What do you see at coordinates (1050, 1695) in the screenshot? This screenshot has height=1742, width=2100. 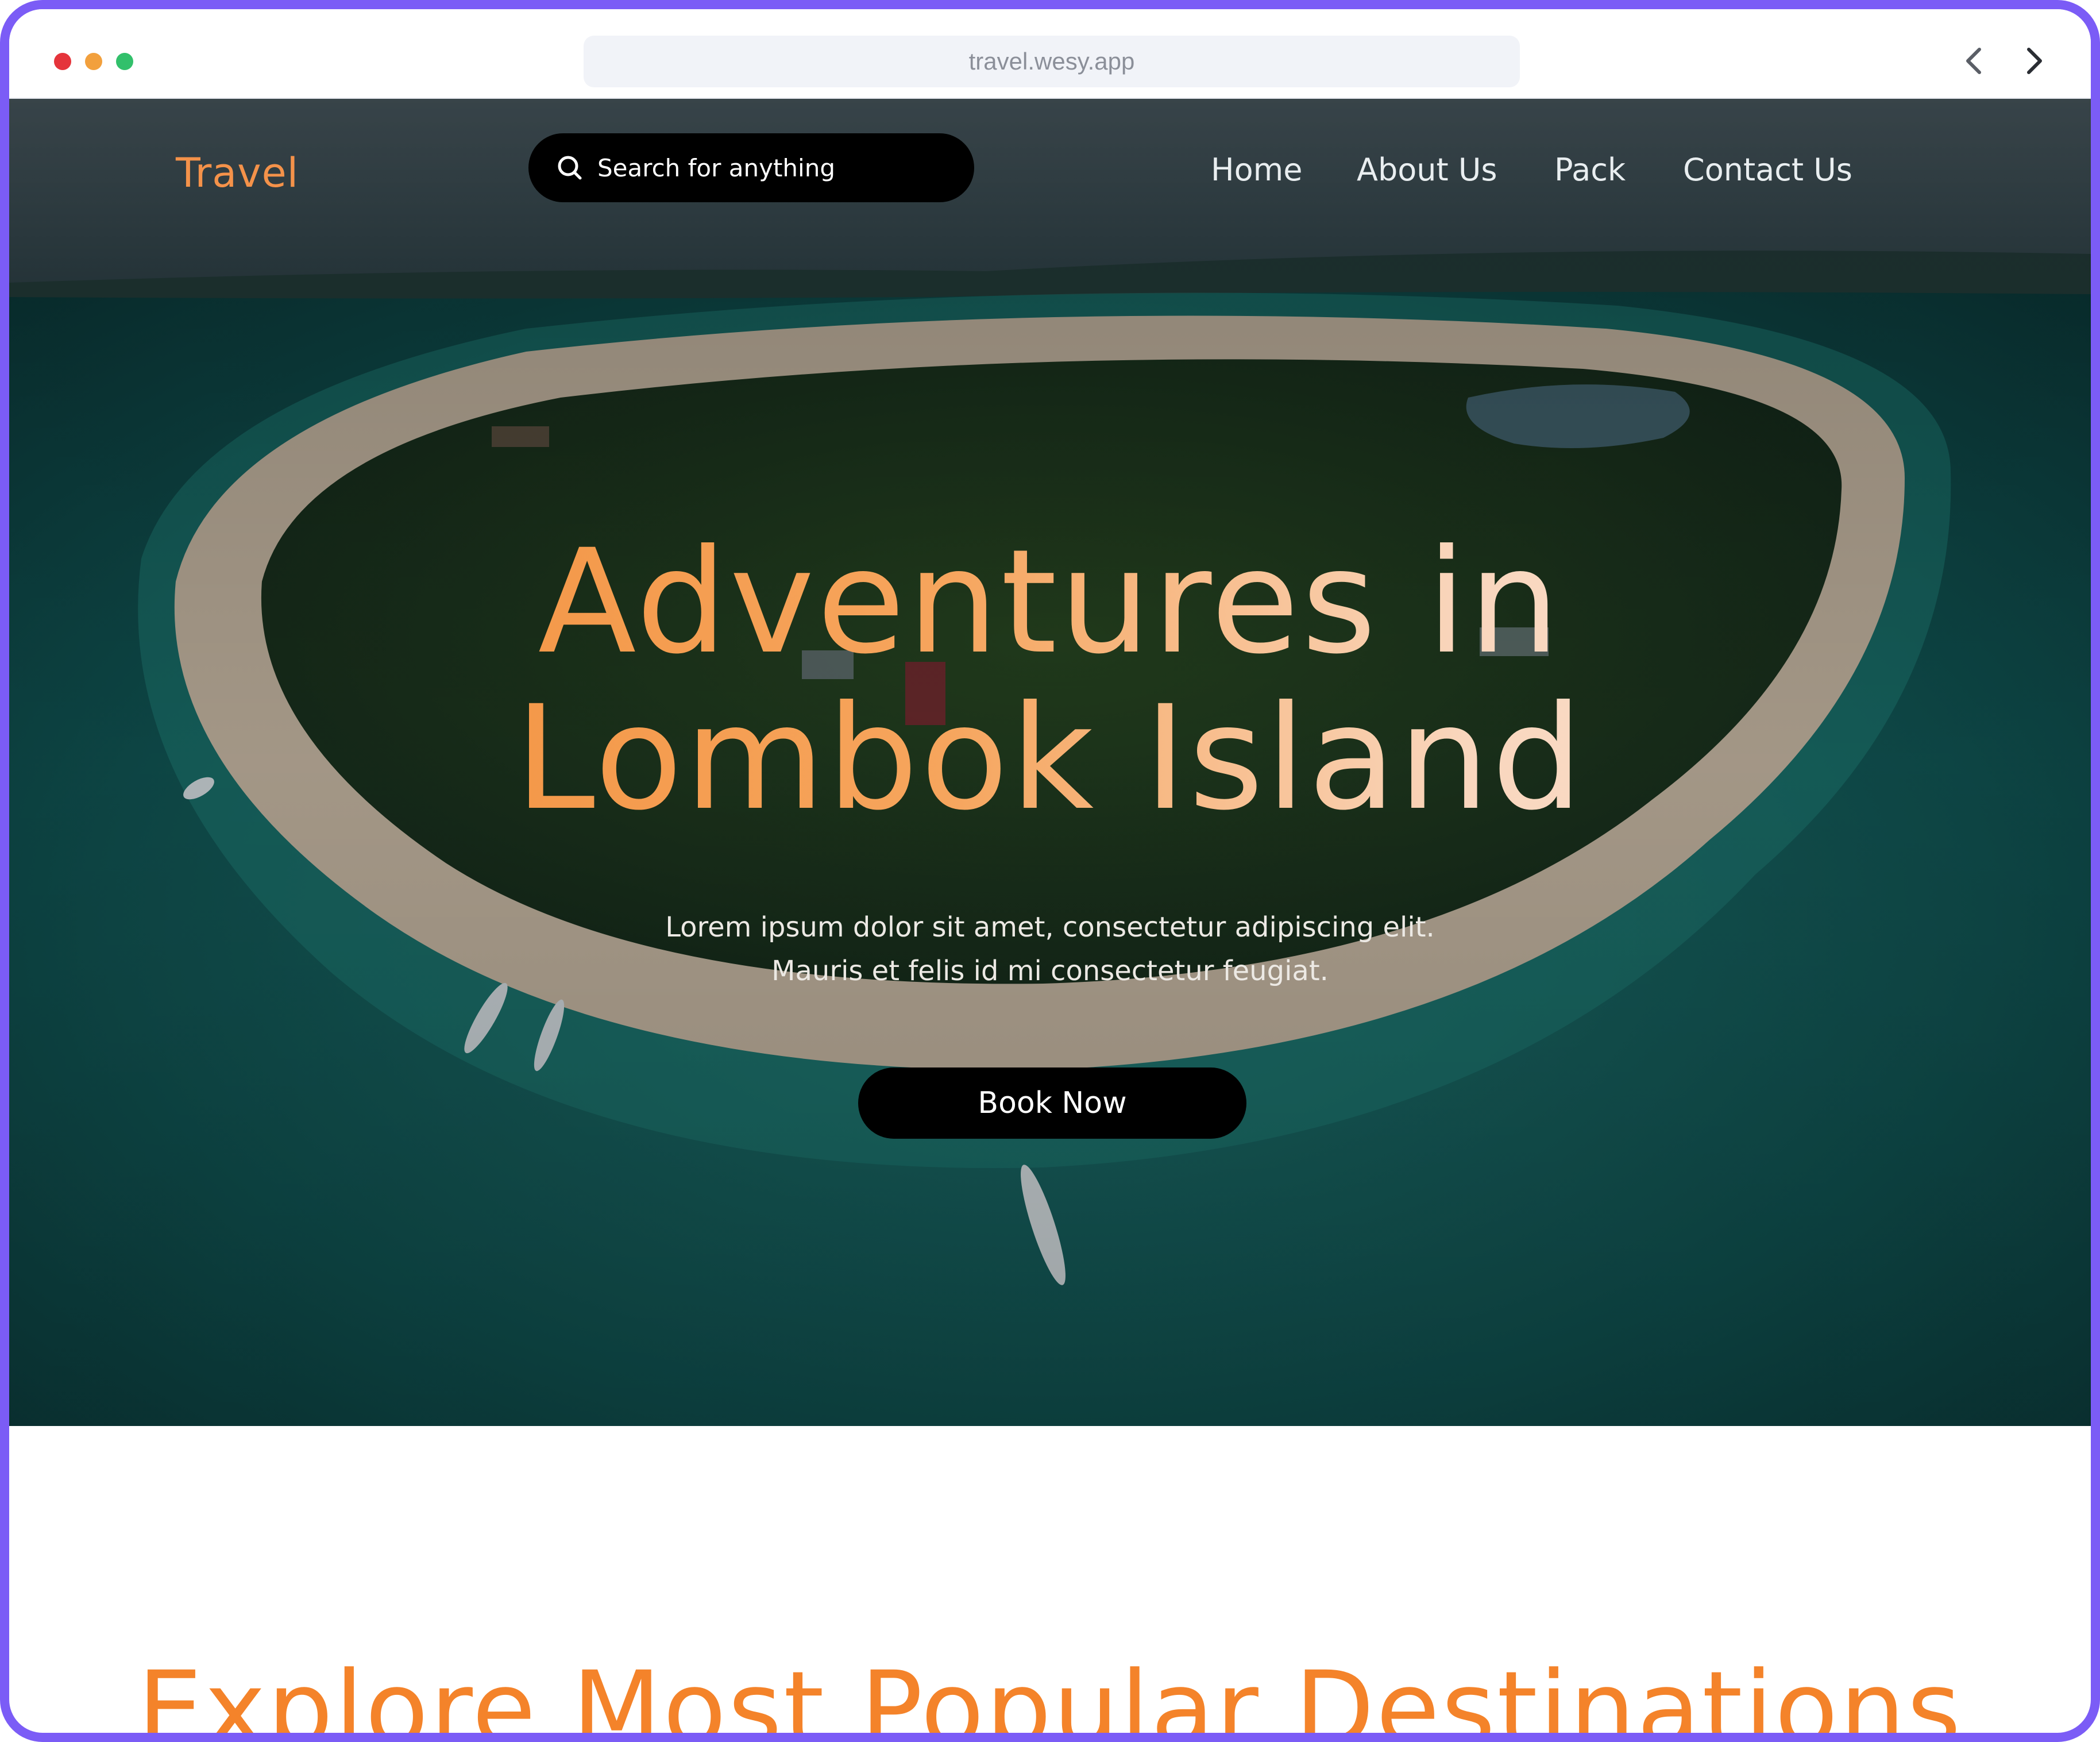 I see `section-title: Explore Most Popular Destinations` at bounding box center [1050, 1695].